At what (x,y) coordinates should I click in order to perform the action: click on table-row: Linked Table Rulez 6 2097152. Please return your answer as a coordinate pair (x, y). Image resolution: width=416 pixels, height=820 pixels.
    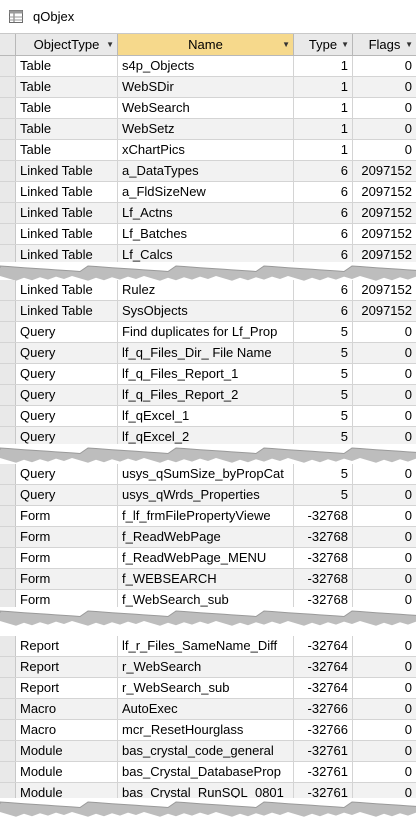
    Looking at the image, I should click on (208, 290).